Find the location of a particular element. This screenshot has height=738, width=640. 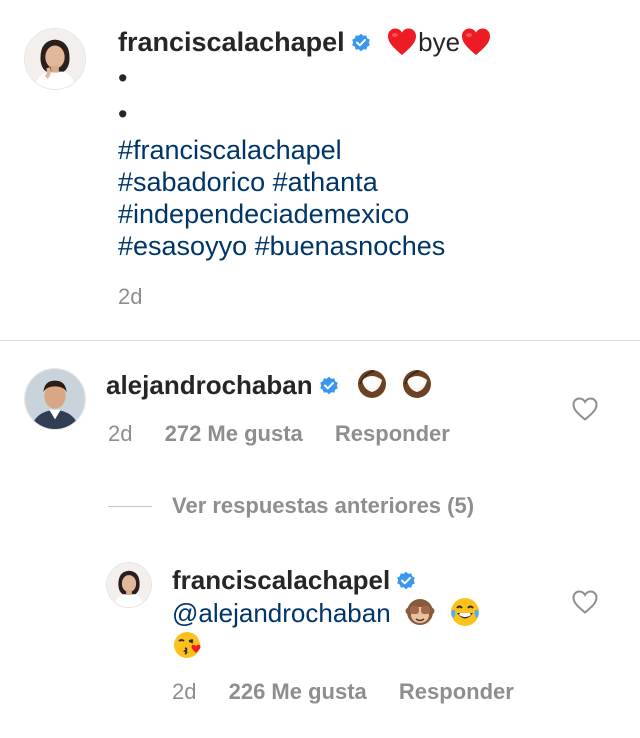

reply-likes-count: 226 Me gusta is located at coordinates (298, 691).